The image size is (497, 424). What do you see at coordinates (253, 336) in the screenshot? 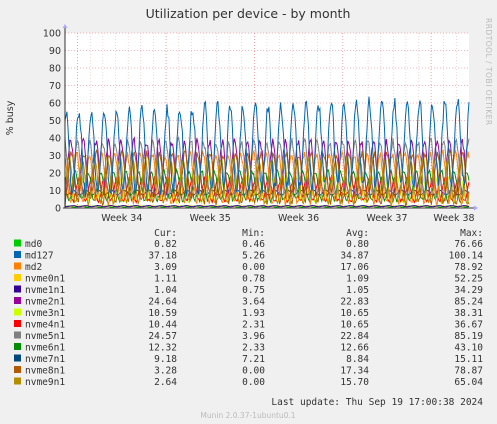
I see `legend-min-nvme5n1: 3.96` at bounding box center [253, 336].